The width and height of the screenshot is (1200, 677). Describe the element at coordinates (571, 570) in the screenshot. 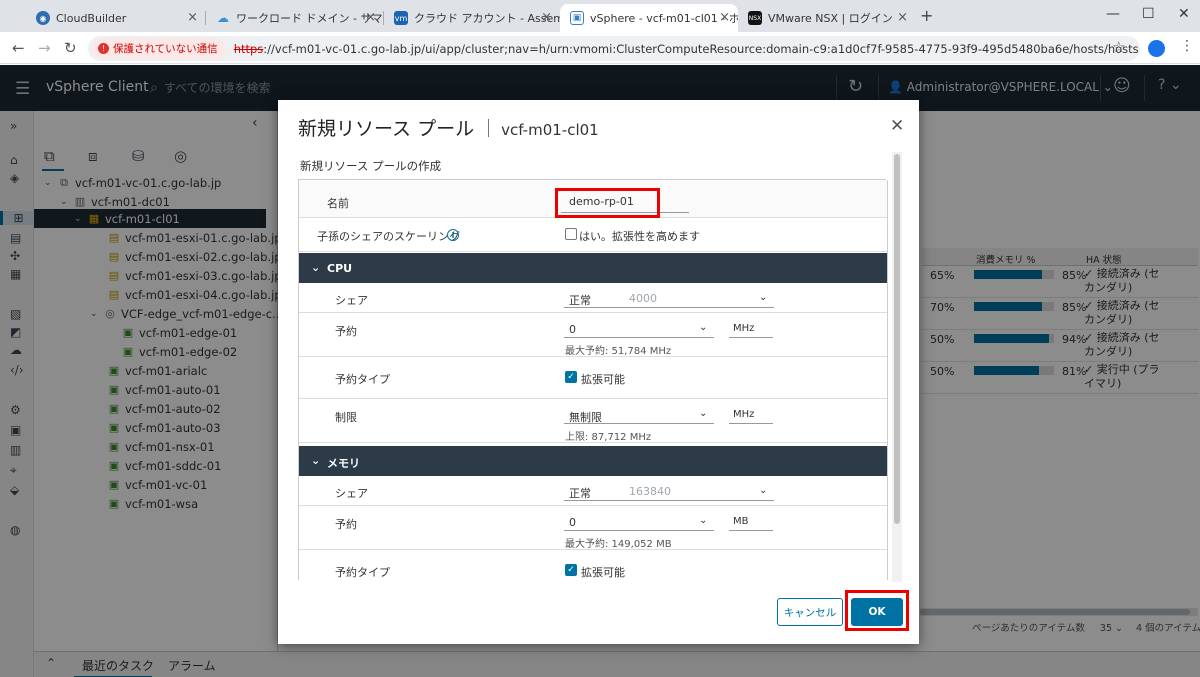

I see `memory-expandable-checkbox: ✓` at that location.